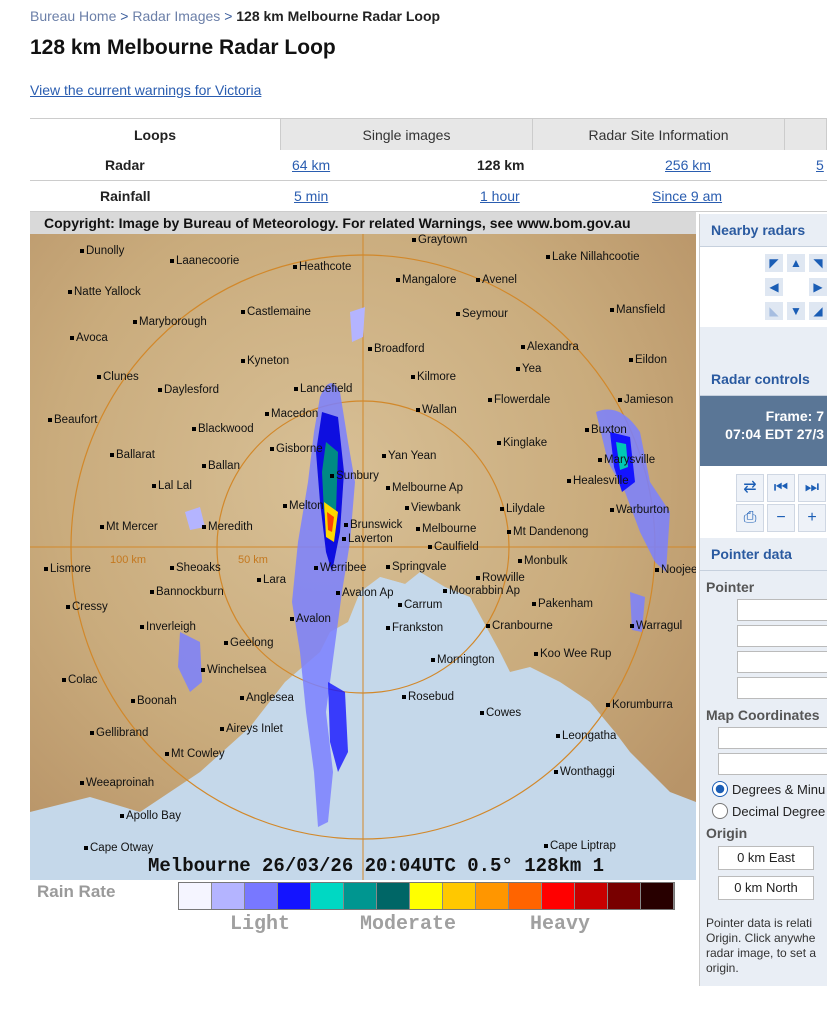 The height and width of the screenshot is (1024, 827). I want to click on center-icon, so click(796, 287).